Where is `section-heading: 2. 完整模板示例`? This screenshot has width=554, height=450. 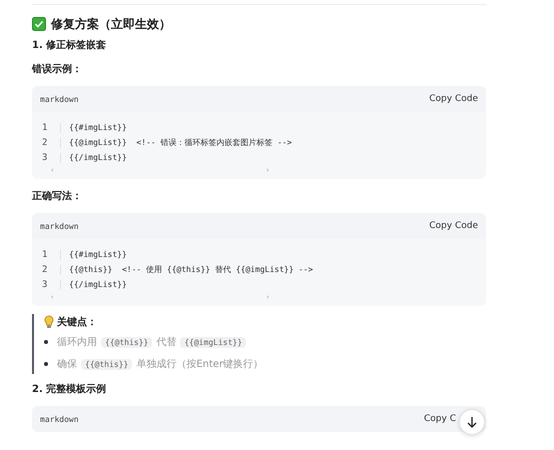
section-heading: 2. 完整模板示例 is located at coordinates (70, 389).